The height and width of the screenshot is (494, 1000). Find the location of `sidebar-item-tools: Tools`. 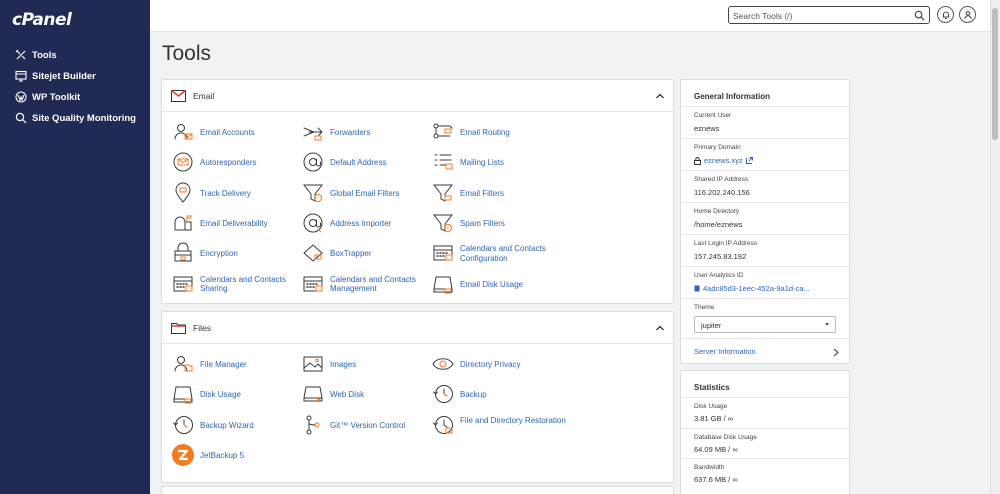

sidebar-item-tools: Tools is located at coordinates (36, 55).